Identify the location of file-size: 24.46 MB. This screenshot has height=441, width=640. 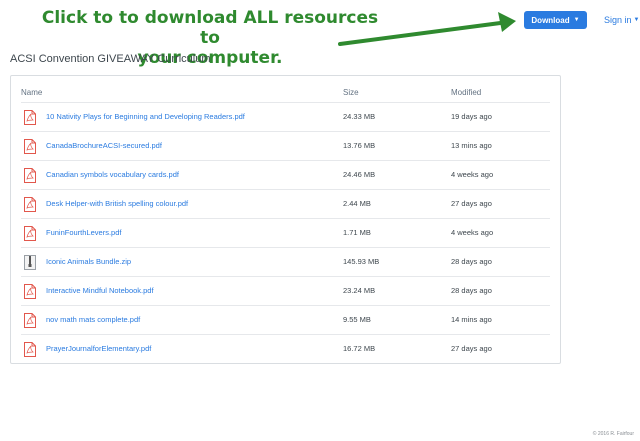
(359, 174).